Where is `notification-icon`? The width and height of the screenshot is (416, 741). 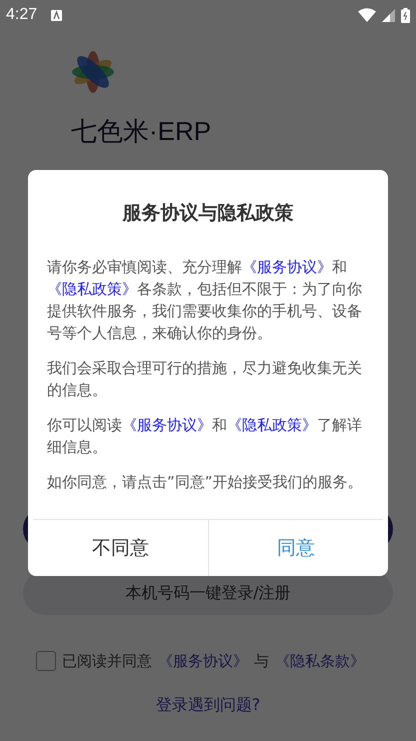
notification-icon is located at coordinates (56, 15).